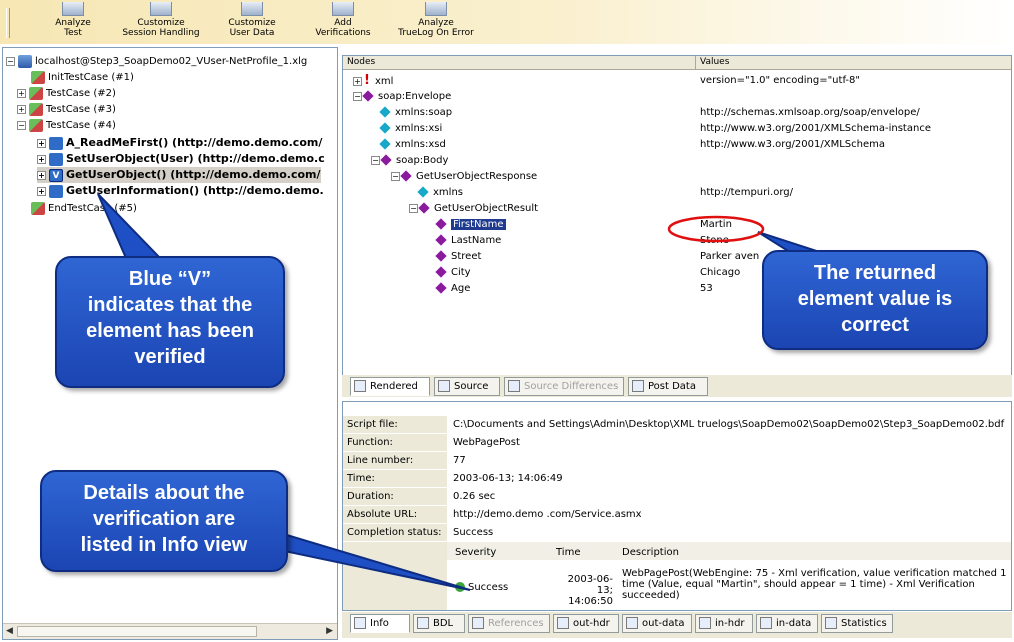 The width and height of the screenshot is (1014, 642). I want to click on info-value: 77, so click(459, 460).